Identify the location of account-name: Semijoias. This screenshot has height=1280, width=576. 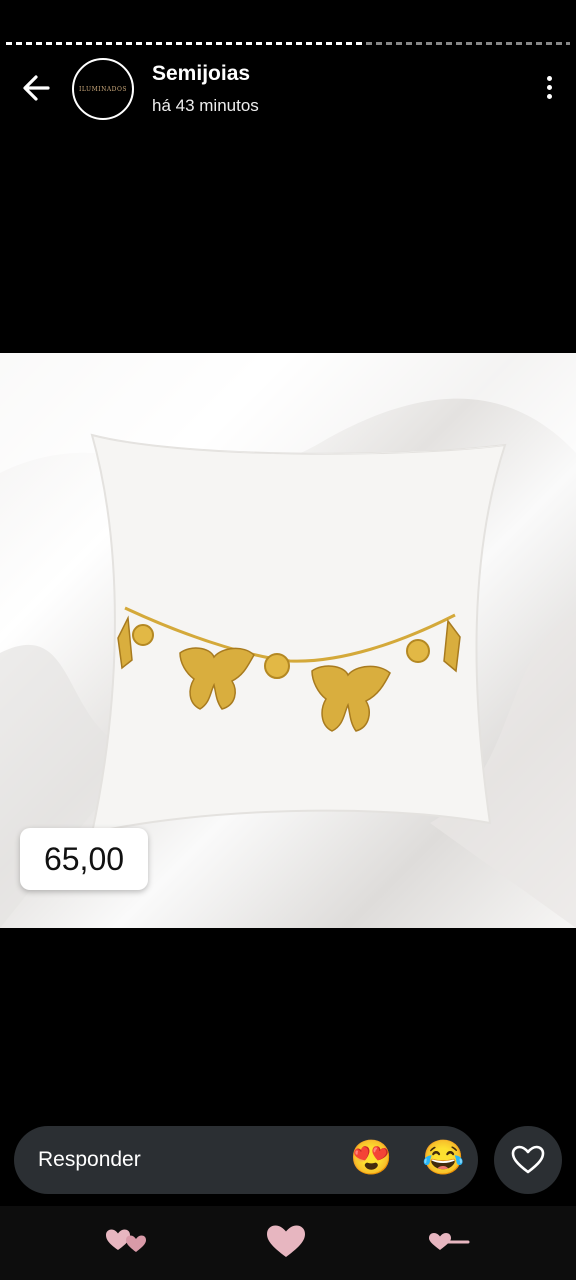
(201, 74).